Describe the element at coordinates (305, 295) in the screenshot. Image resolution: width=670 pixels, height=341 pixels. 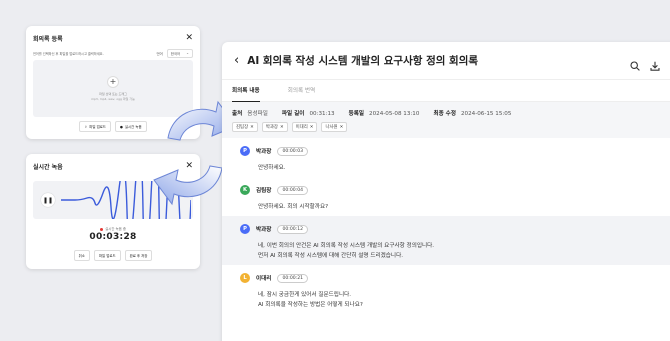
I see `utterance-line: 네, 잠시 궁금한게 있어서 질문드립니다.` at that location.